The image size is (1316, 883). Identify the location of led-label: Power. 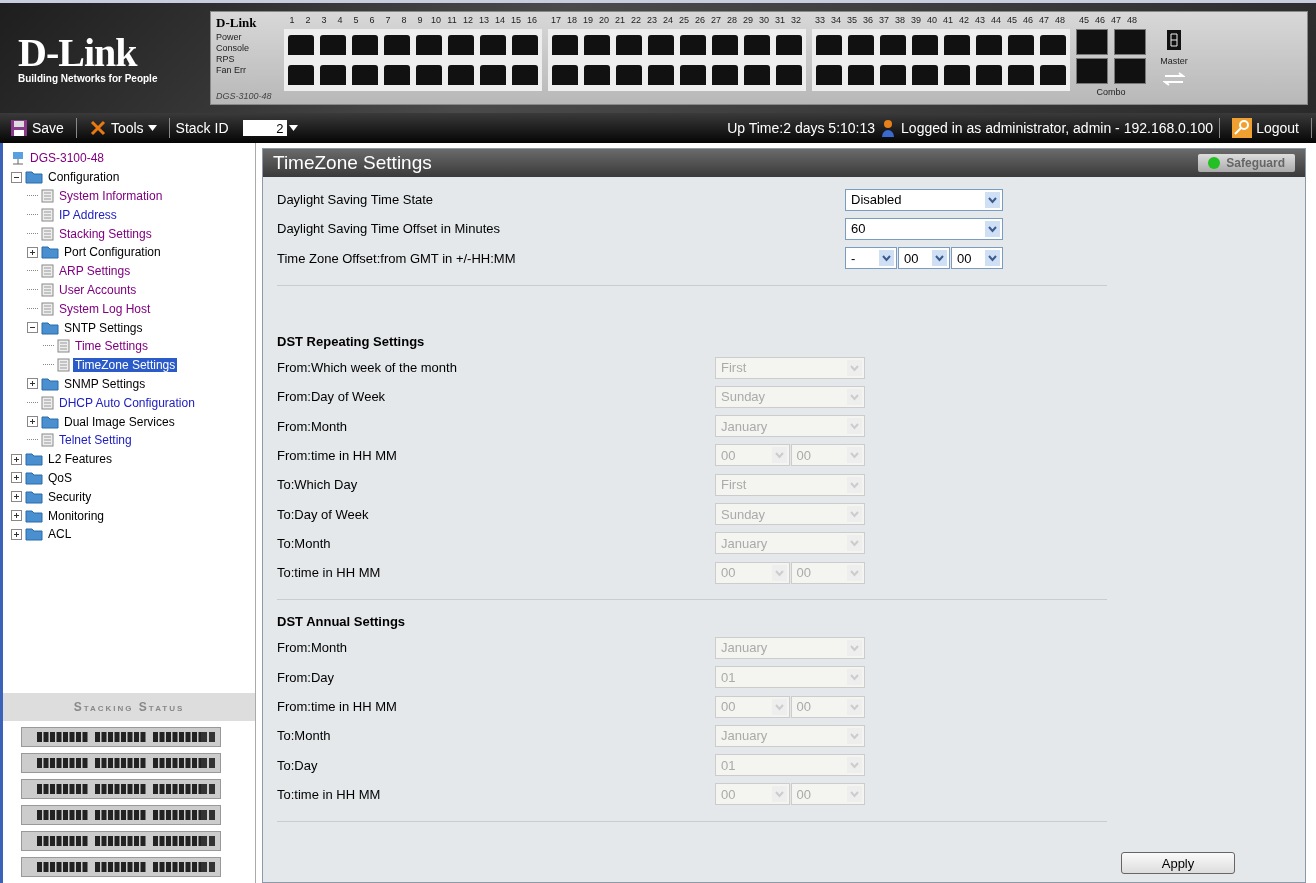
(229, 37).